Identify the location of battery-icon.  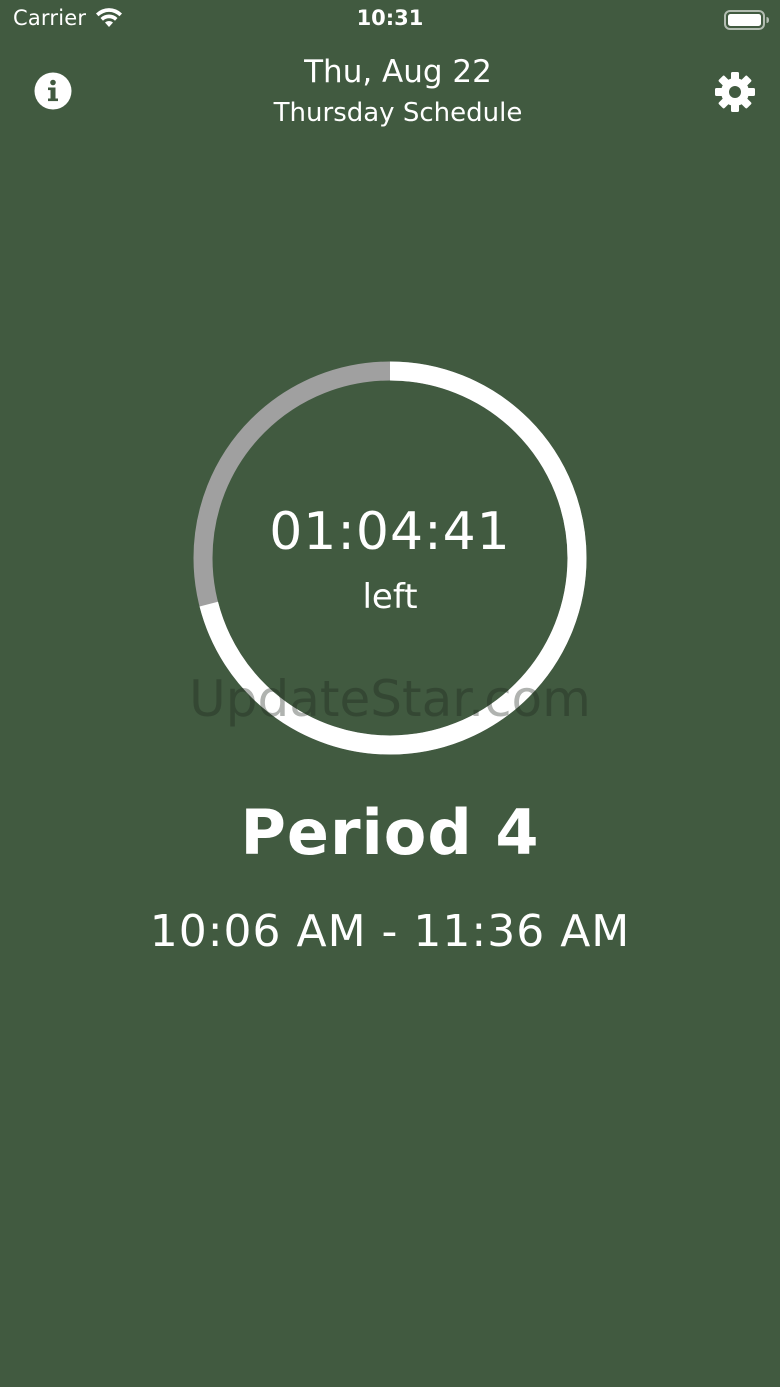
(746, 20).